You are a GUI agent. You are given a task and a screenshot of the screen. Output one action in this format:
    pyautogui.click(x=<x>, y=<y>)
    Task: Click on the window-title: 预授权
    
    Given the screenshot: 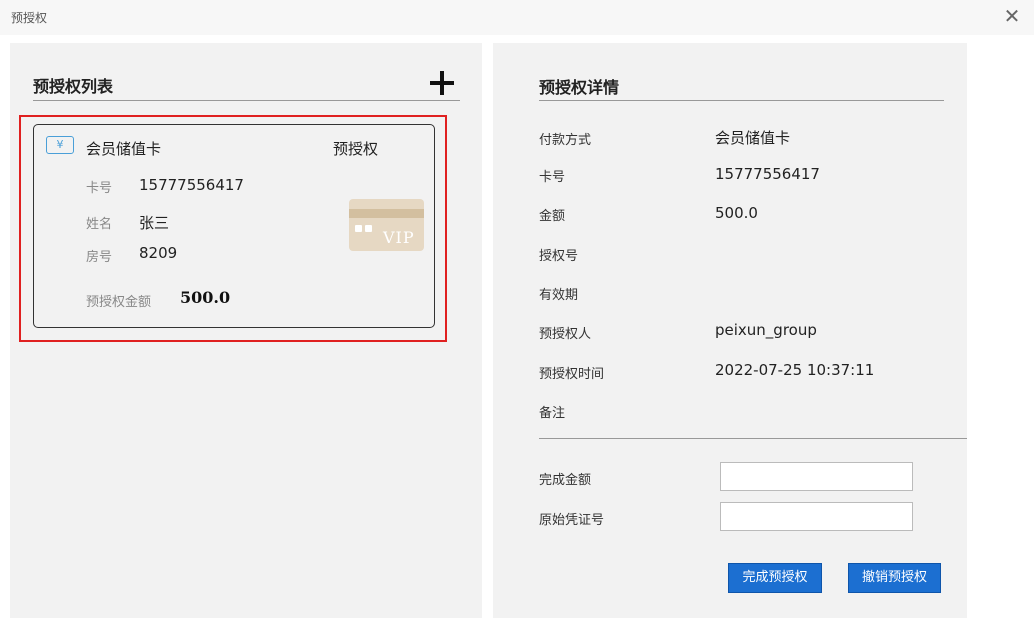 What is the action you would take?
    pyautogui.click(x=29, y=18)
    